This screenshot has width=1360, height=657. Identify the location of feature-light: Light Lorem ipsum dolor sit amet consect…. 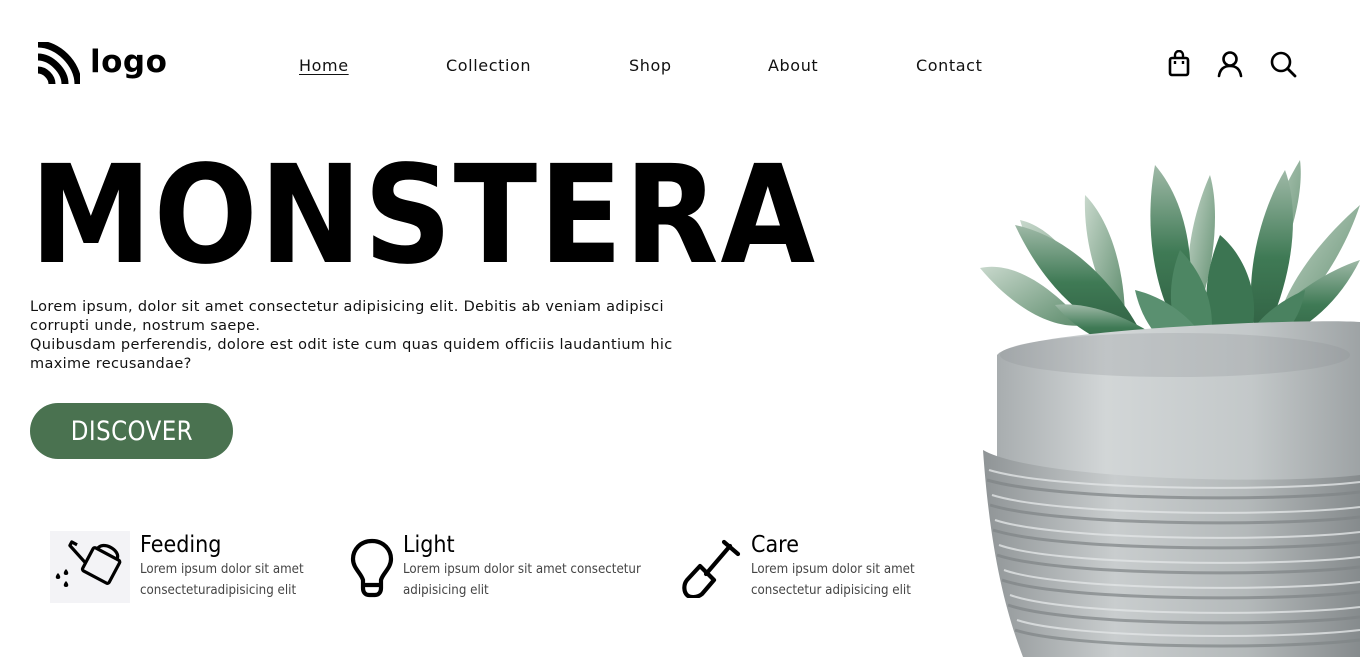
(511, 566).